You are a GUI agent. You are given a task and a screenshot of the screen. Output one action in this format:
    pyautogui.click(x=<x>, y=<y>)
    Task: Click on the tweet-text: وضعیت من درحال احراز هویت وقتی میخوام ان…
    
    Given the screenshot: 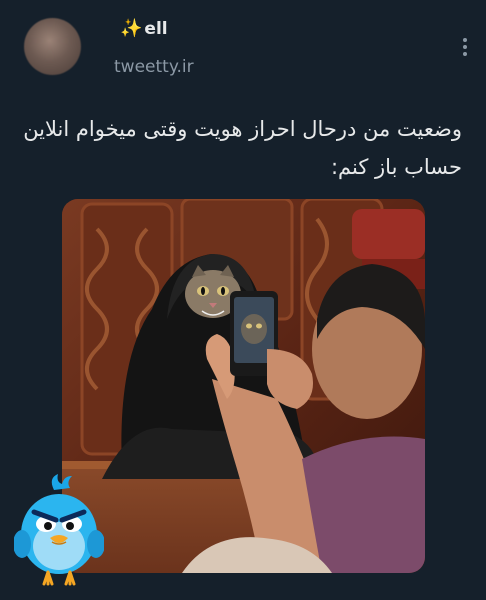 What is the action you would take?
    pyautogui.click(x=242, y=148)
    